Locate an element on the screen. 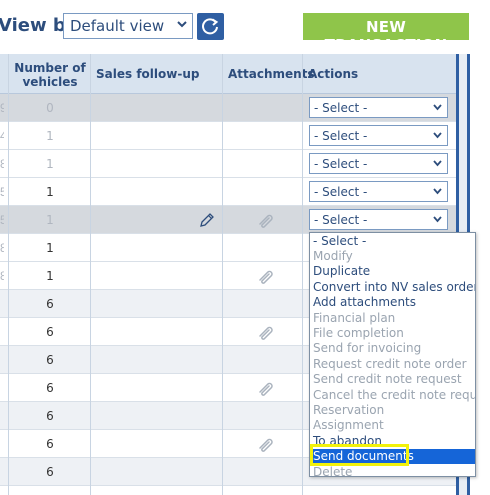  pencil-icon is located at coordinates (207, 220).